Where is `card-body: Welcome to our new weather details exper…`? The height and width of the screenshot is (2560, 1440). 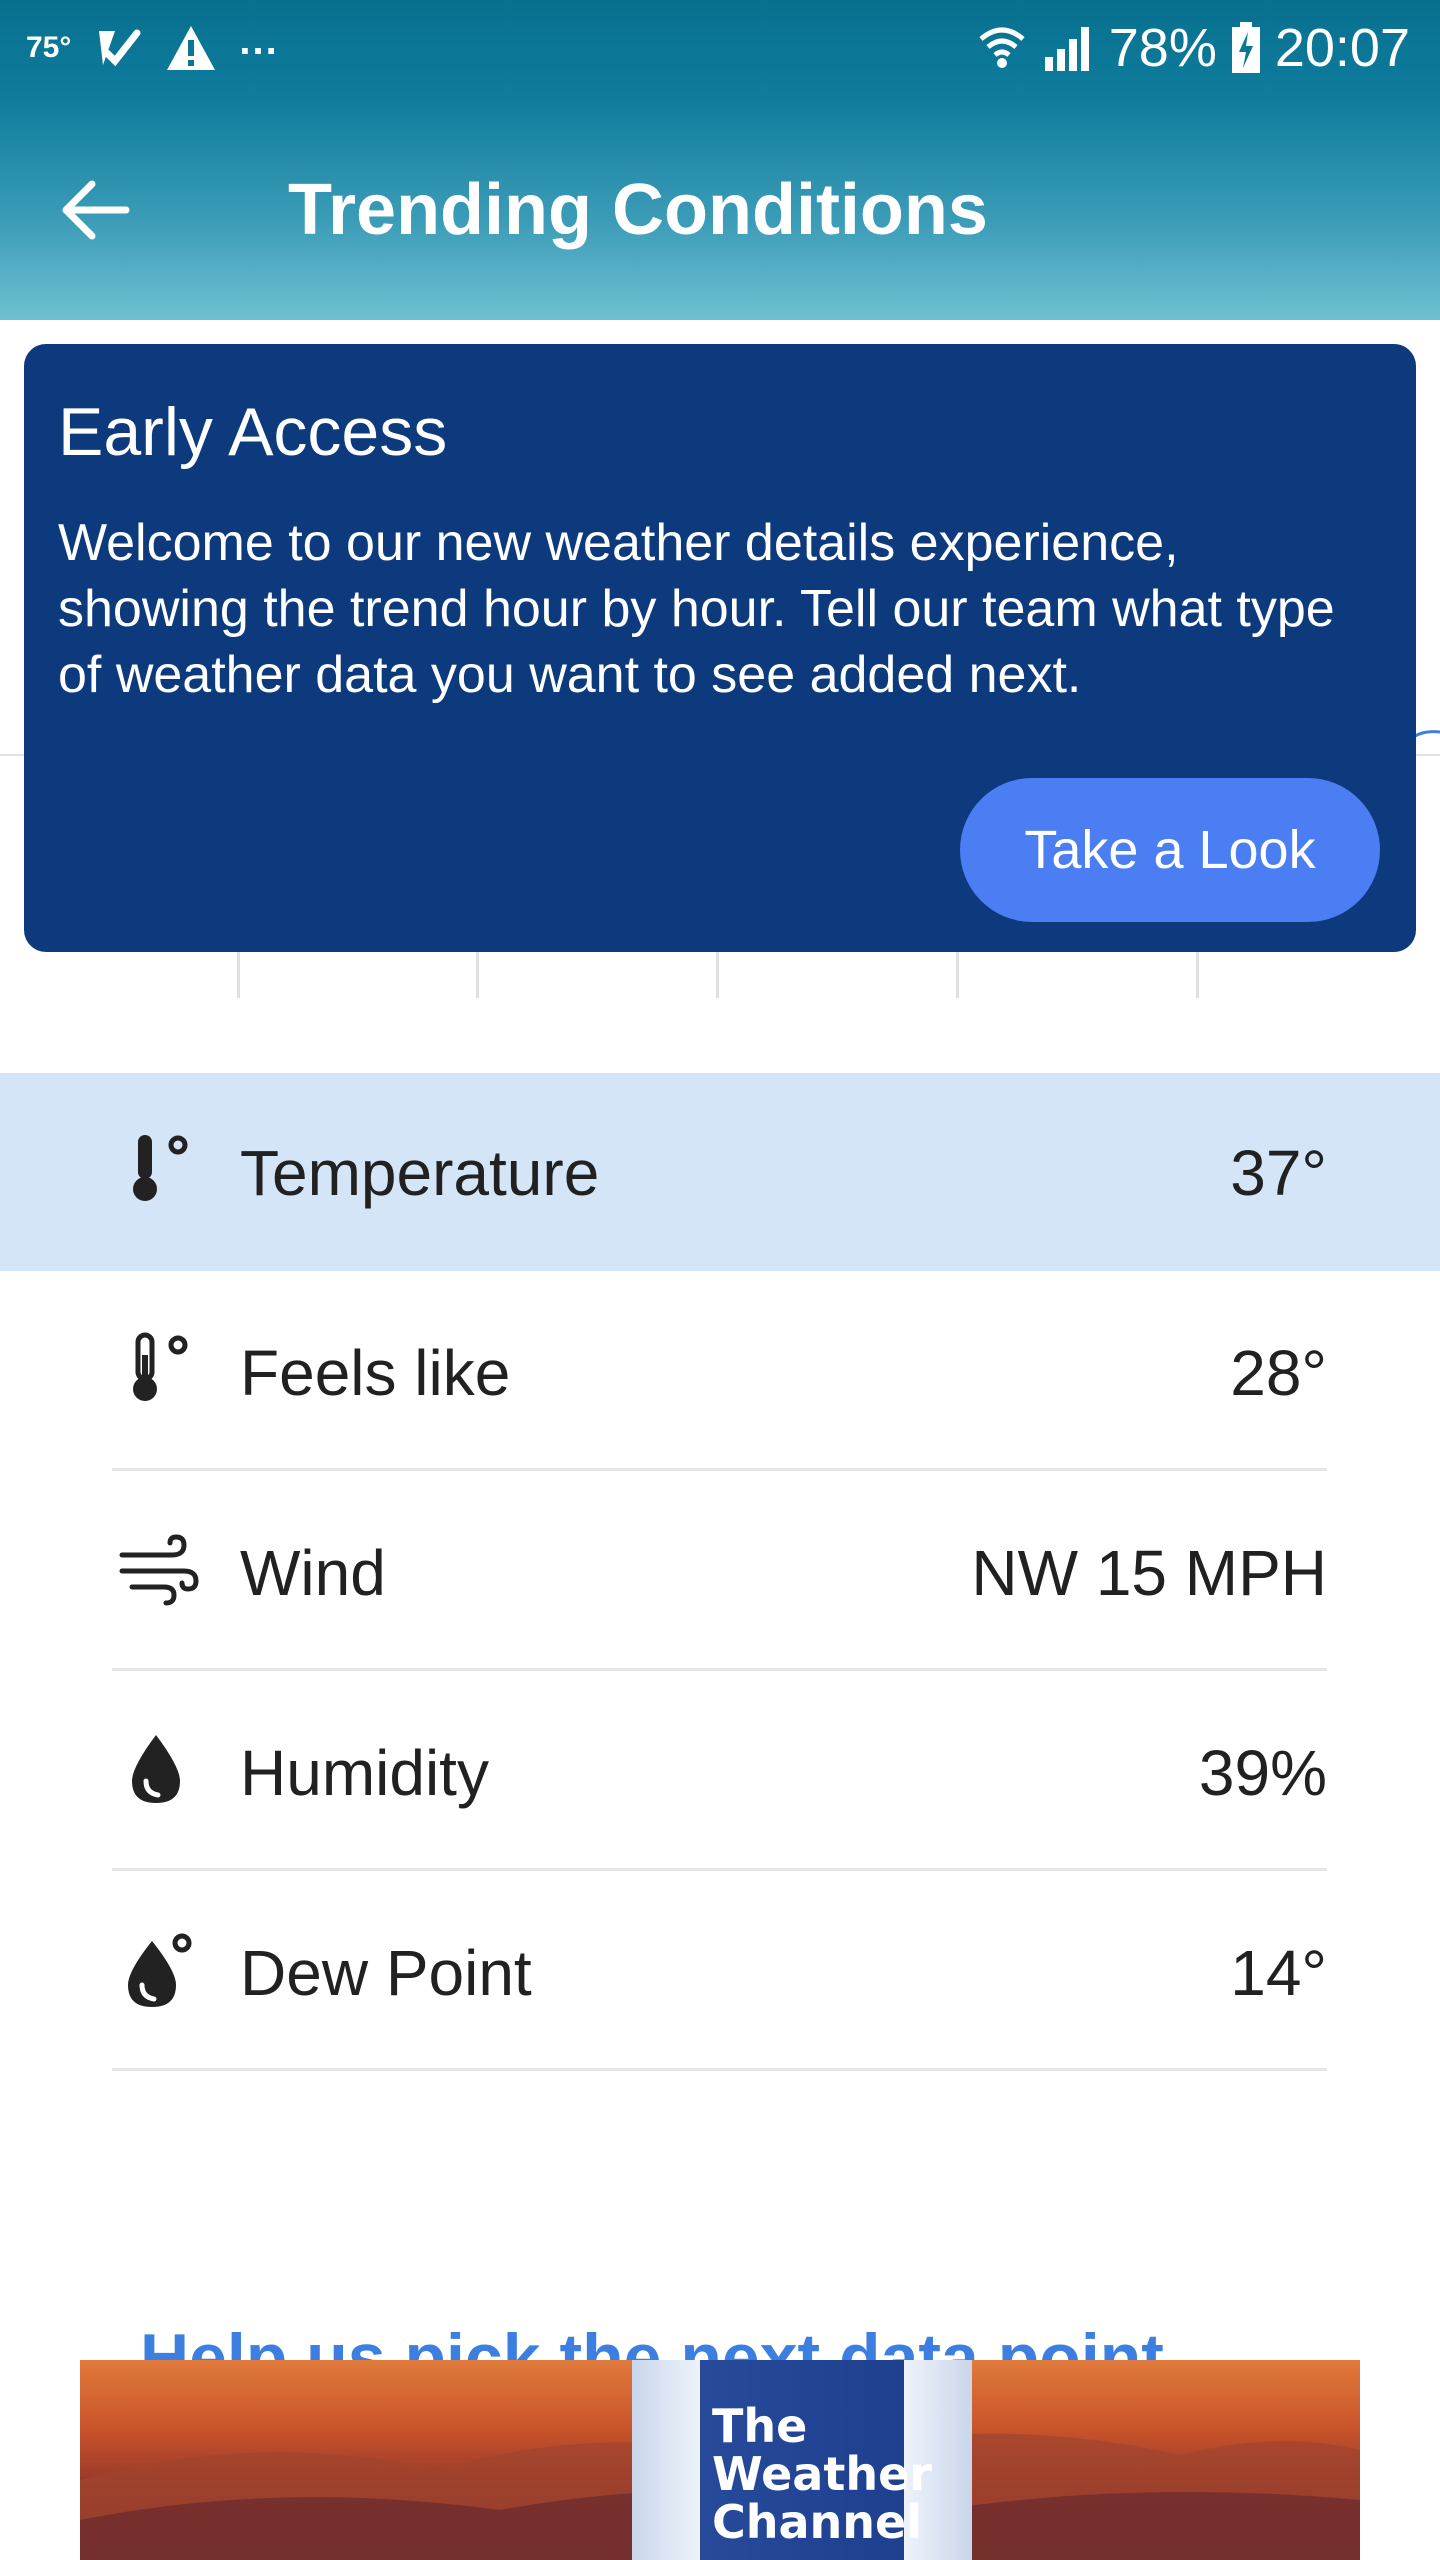
card-body: Welcome to our new weather details exper… is located at coordinates (696, 609).